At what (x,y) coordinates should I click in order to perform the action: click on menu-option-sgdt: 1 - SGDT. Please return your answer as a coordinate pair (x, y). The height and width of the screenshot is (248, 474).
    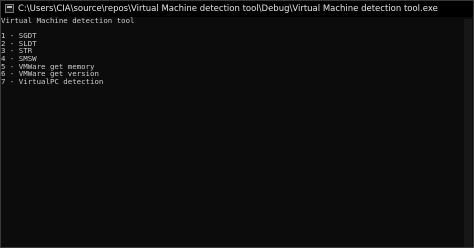
    Looking at the image, I should click on (19, 36).